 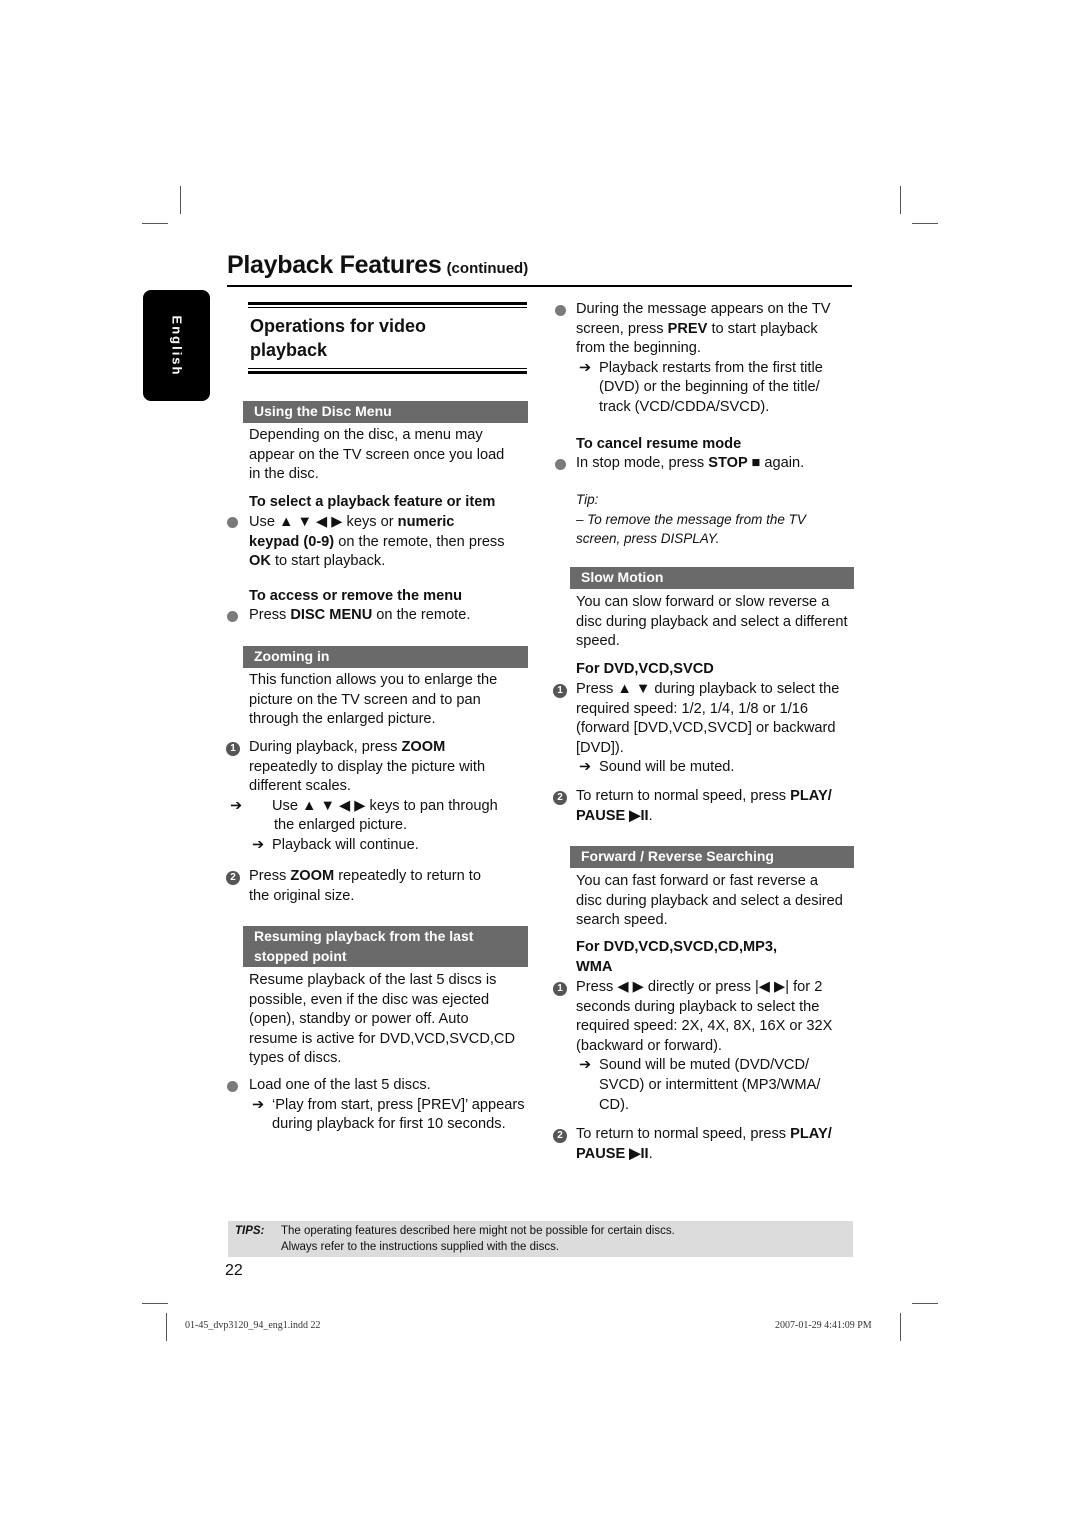 What do you see at coordinates (782, 463) in the screenshot?
I see `text: again.` at bounding box center [782, 463].